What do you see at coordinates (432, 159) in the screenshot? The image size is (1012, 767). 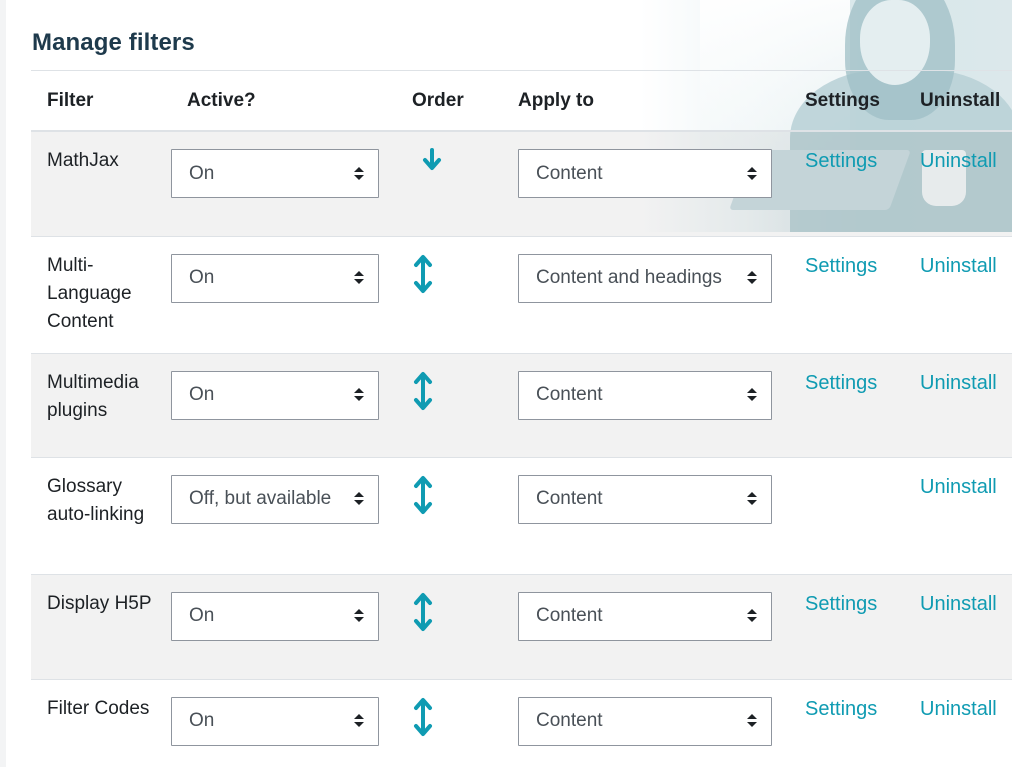 I see `arrow-down-icon` at bounding box center [432, 159].